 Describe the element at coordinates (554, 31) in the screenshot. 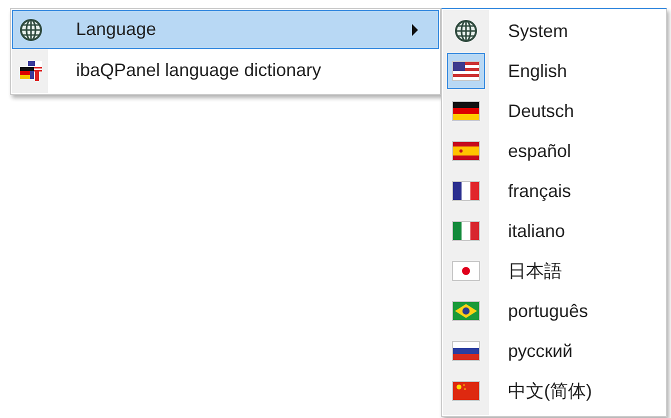

I see `language-menu-item: System` at that location.